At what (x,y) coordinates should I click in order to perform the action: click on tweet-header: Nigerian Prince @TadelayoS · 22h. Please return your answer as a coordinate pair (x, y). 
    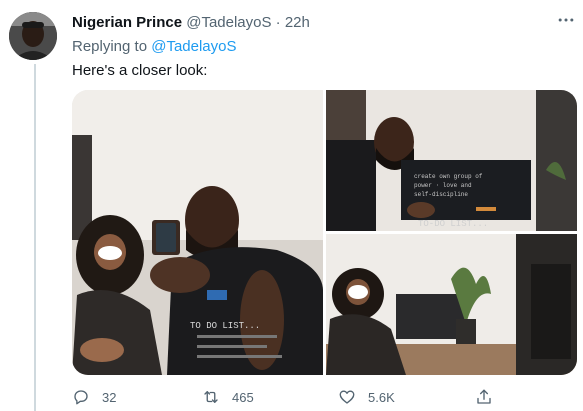
    Looking at the image, I should click on (191, 23).